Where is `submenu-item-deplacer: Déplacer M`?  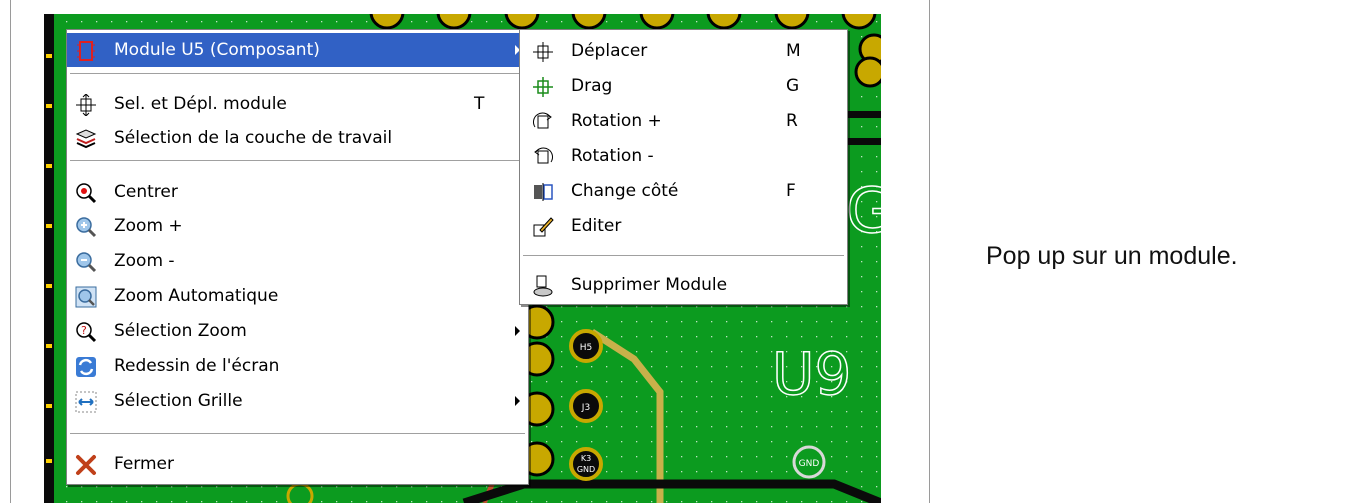 submenu-item-deplacer: Déplacer M is located at coordinates (683, 51).